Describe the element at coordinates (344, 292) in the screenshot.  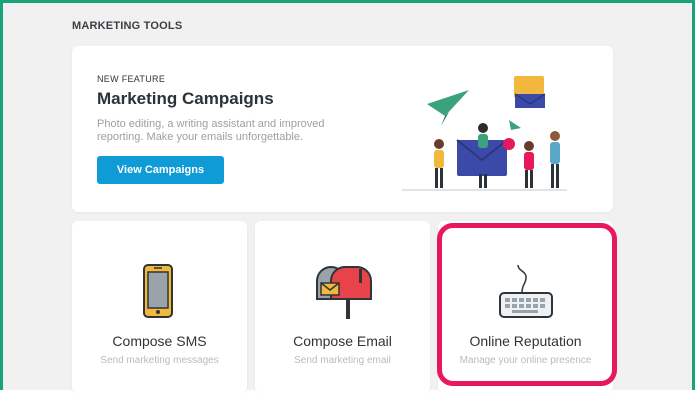
I see `mailbox-icon` at that location.